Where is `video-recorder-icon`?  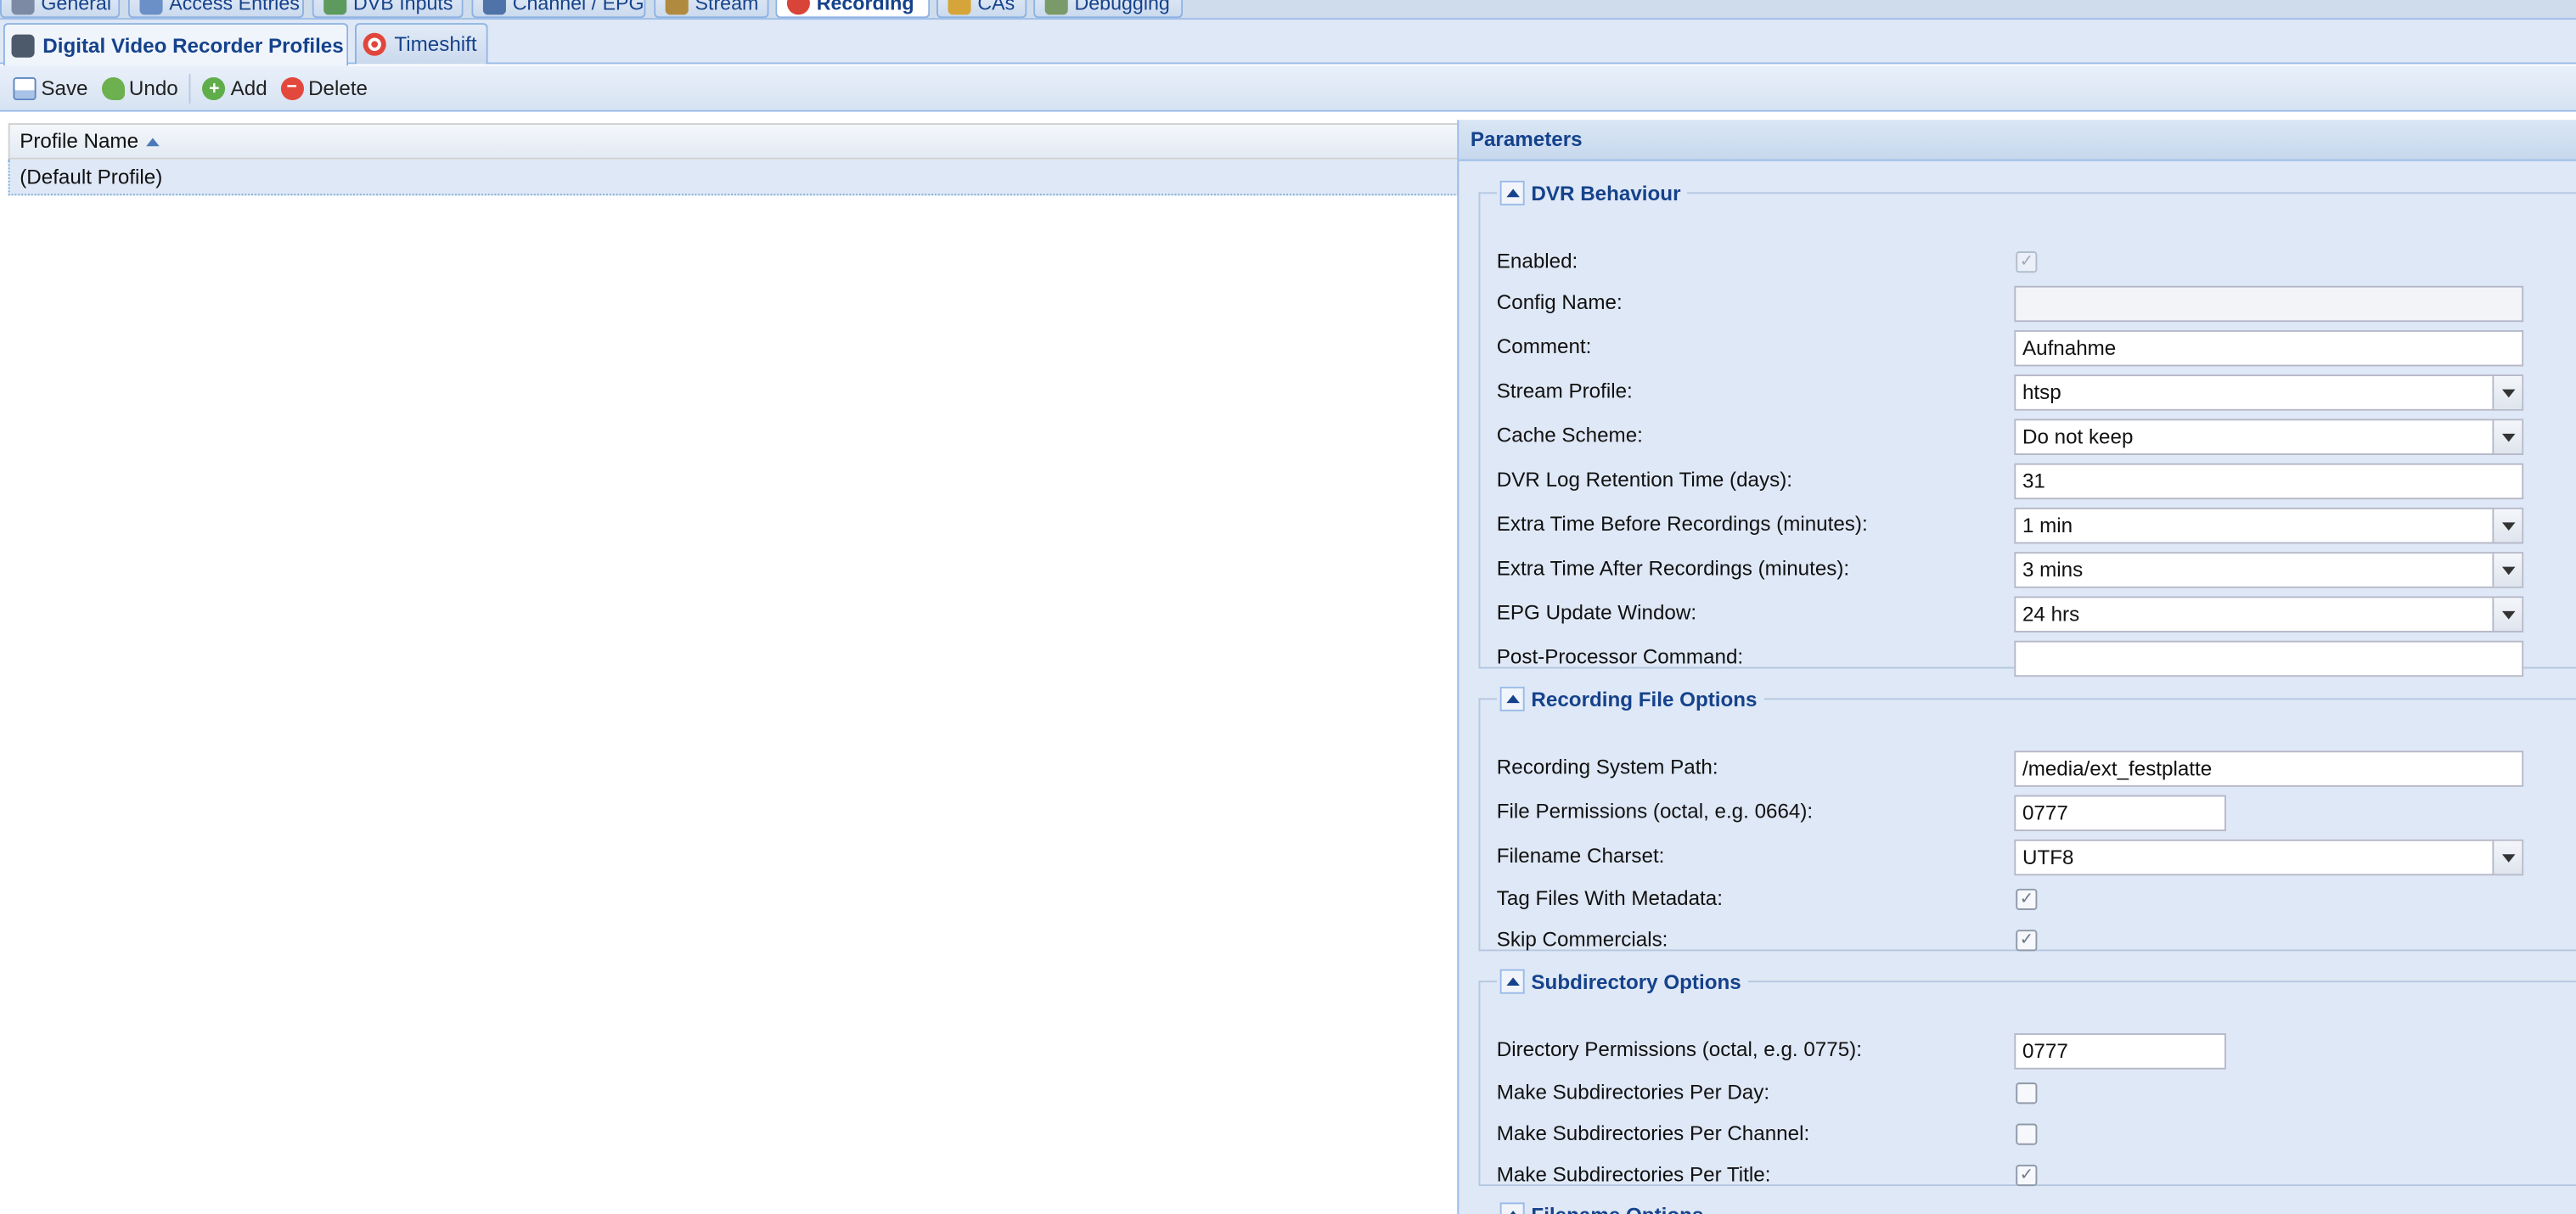
video-recorder-icon is located at coordinates (23, 45).